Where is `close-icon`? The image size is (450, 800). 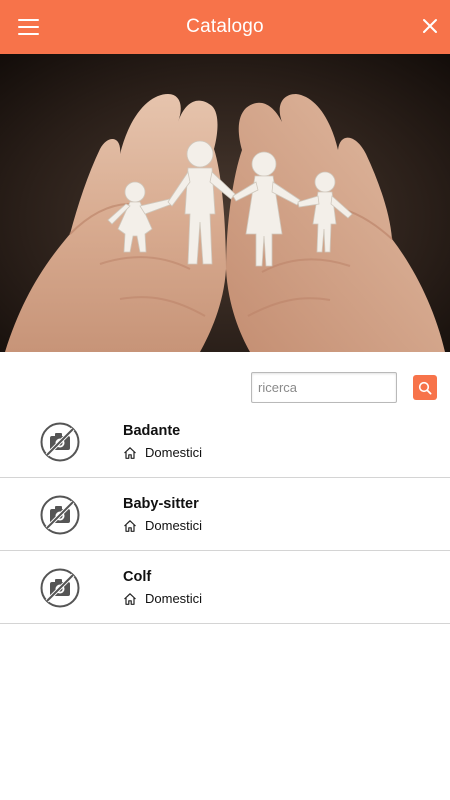
close-icon is located at coordinates (430, 26).